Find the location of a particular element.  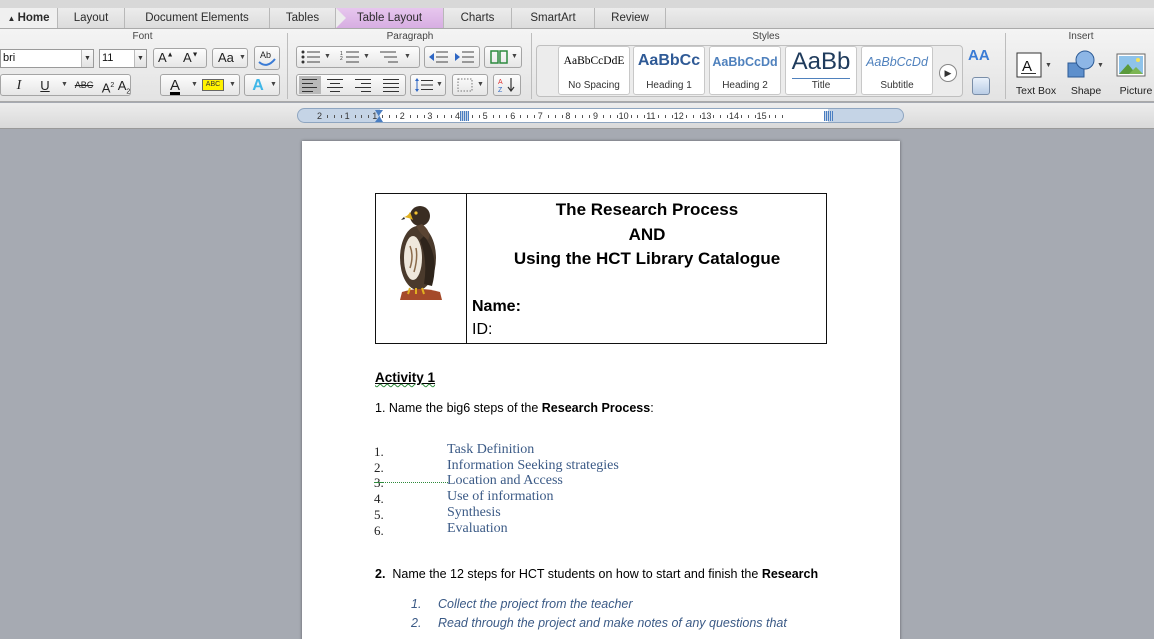

columns-button: ▼ is located at coordinates (503, 57).